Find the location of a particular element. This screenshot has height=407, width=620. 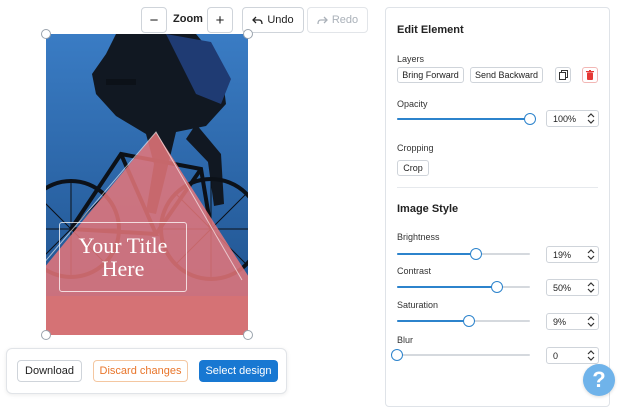

opacity-slider is located at coordinates (466, 119).